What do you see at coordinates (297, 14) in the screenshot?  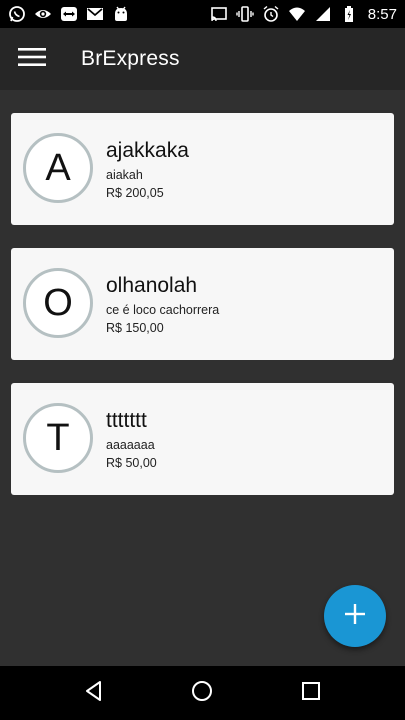 I see `wifi-icon` at bounding box center [297, 14].